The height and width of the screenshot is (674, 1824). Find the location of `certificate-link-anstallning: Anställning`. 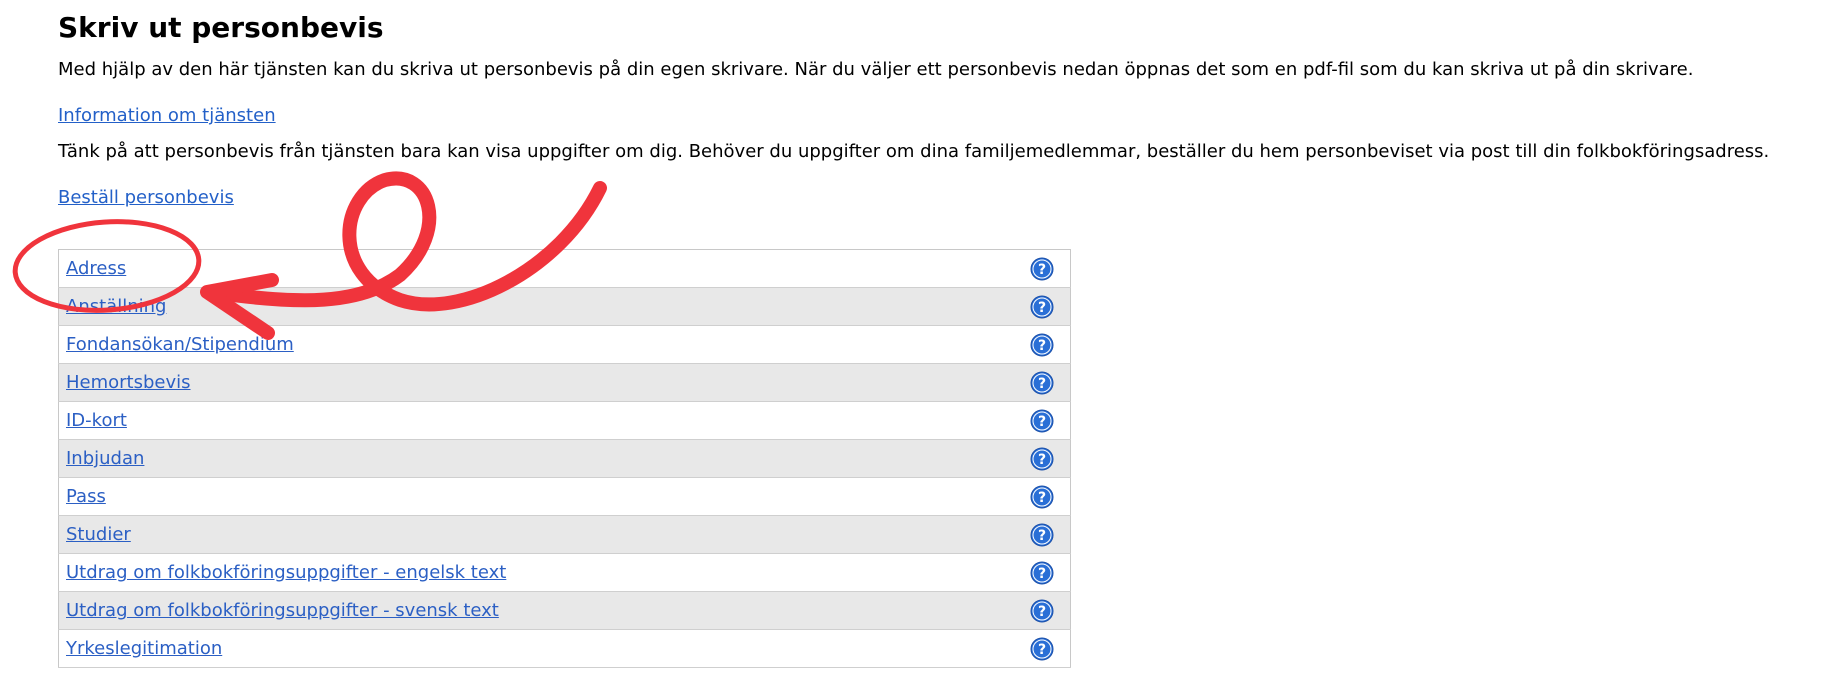

certificate-link-anstallning: Anställning is located at coordinates (116, 306).